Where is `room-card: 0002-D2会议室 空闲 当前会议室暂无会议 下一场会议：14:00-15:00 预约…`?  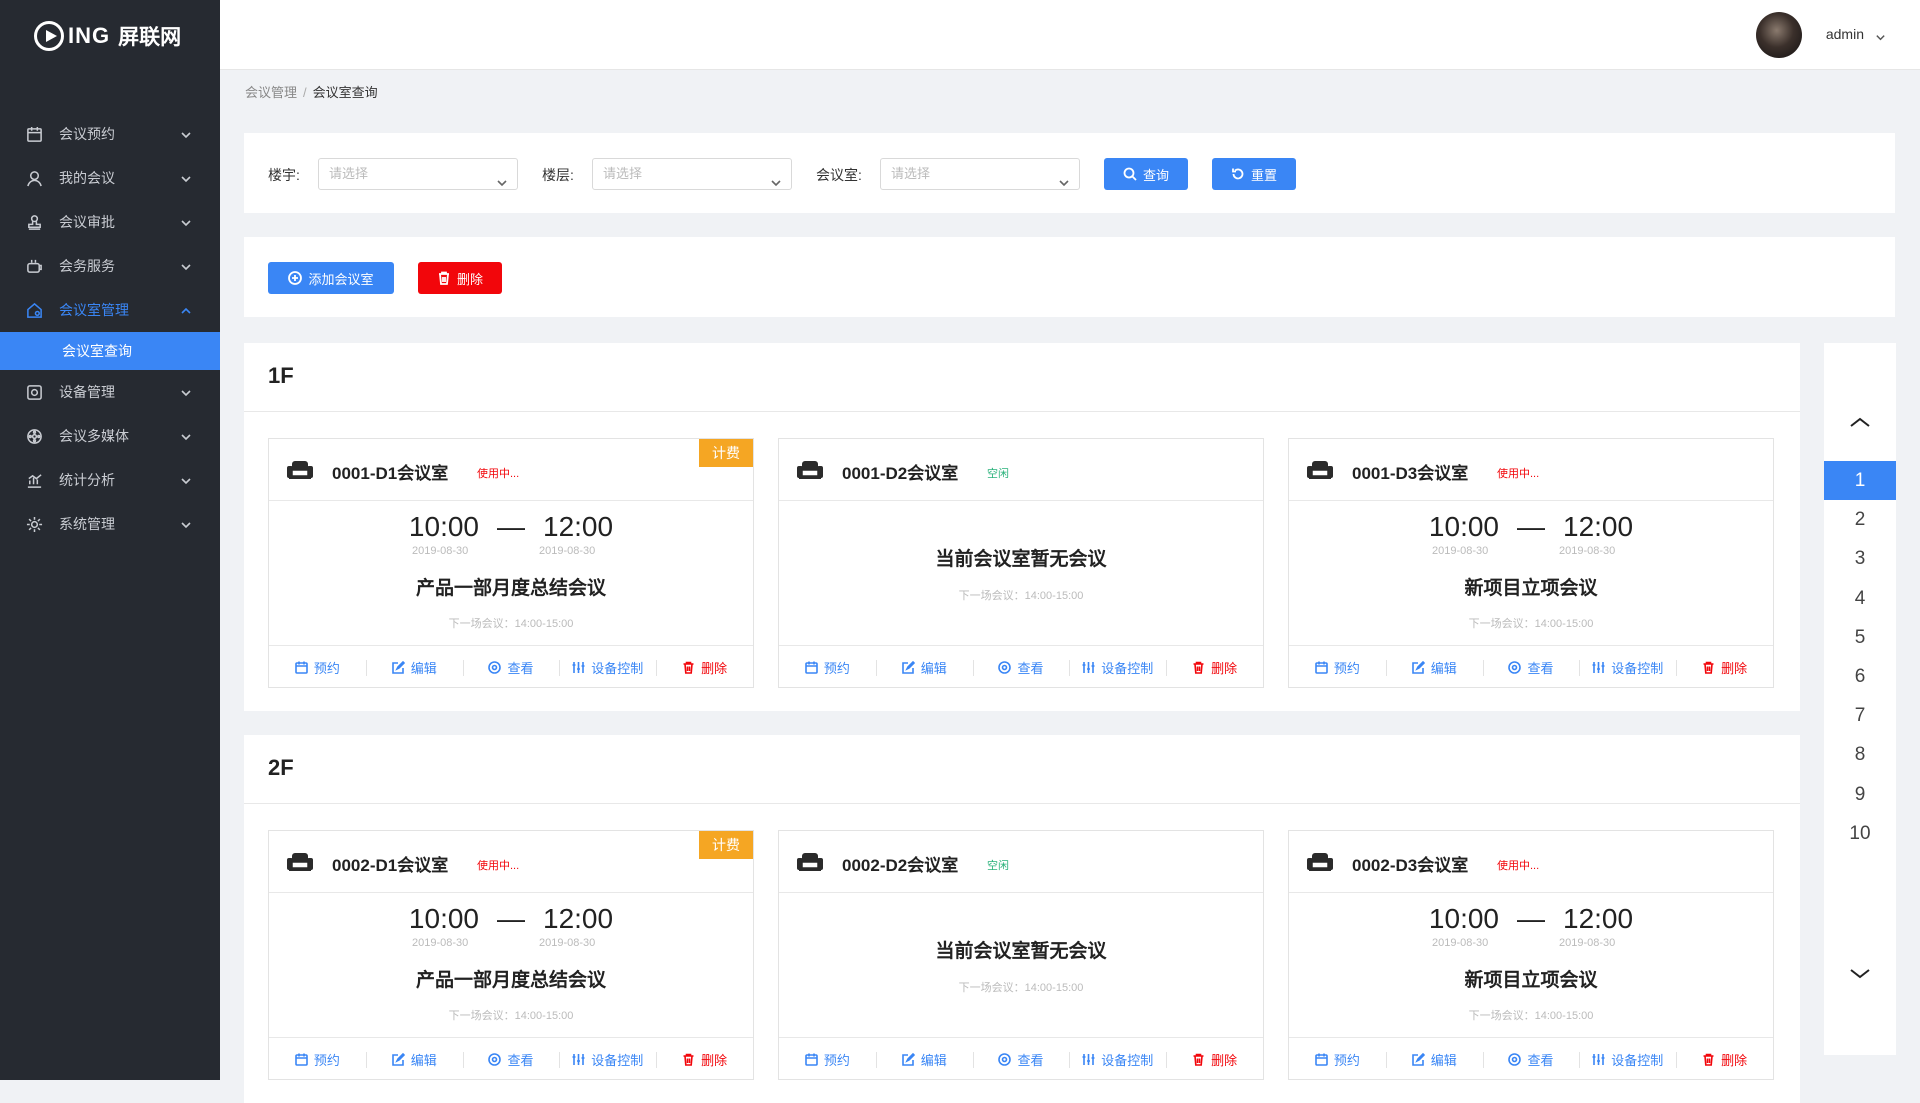
room-card: 0002-D2会议室 空闲 当前会议室暂无会议 下一场会议：14:00-15:00 预约… is located at coordinates (1021, 955).